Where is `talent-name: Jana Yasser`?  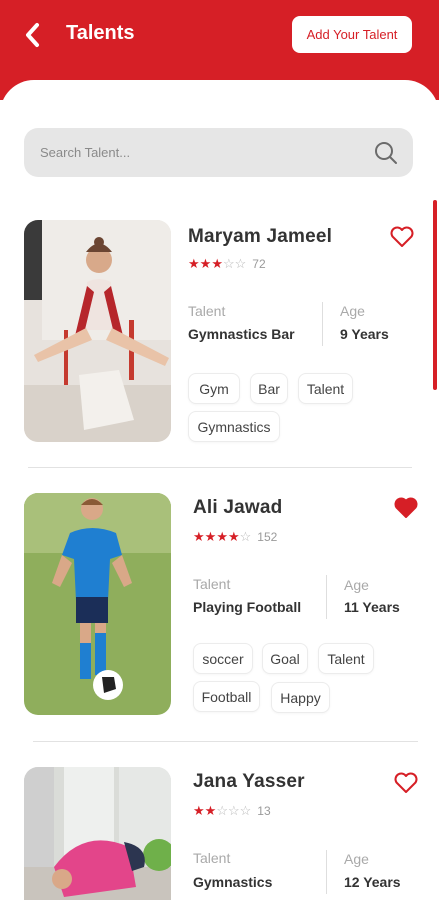 talent-name: Jana Yasser is located at coordinates (249, 782).